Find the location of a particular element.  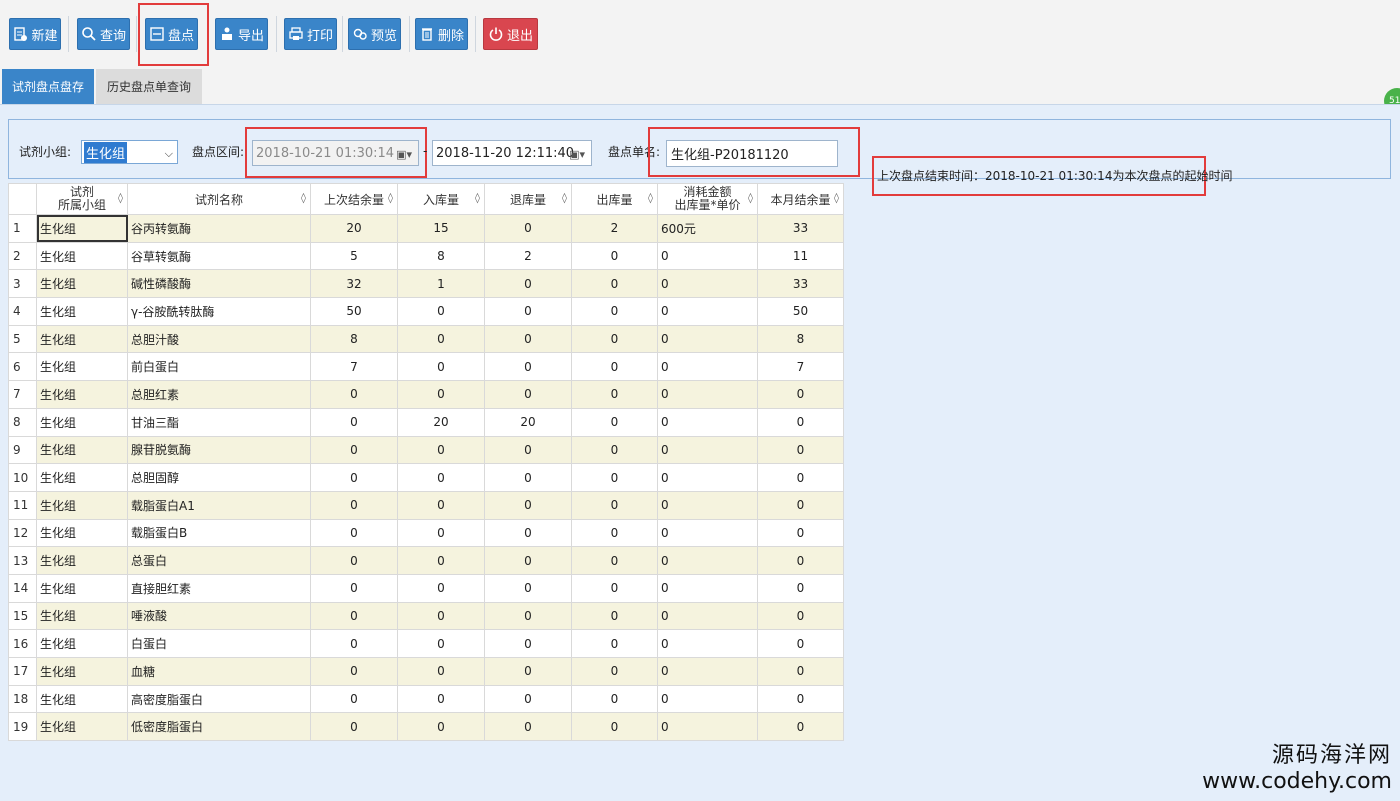

cell-name: 谷草转氨酶 is located at coordinates (219, 256).